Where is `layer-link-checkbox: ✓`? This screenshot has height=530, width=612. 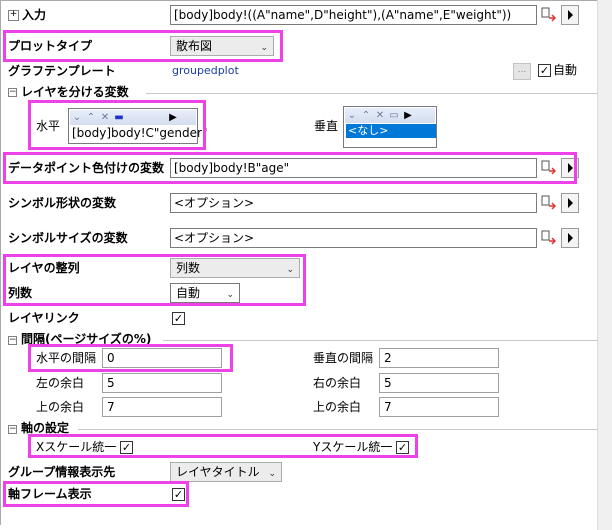
layer-link-checkbox: ✓ is located at coordinates (178, 318).